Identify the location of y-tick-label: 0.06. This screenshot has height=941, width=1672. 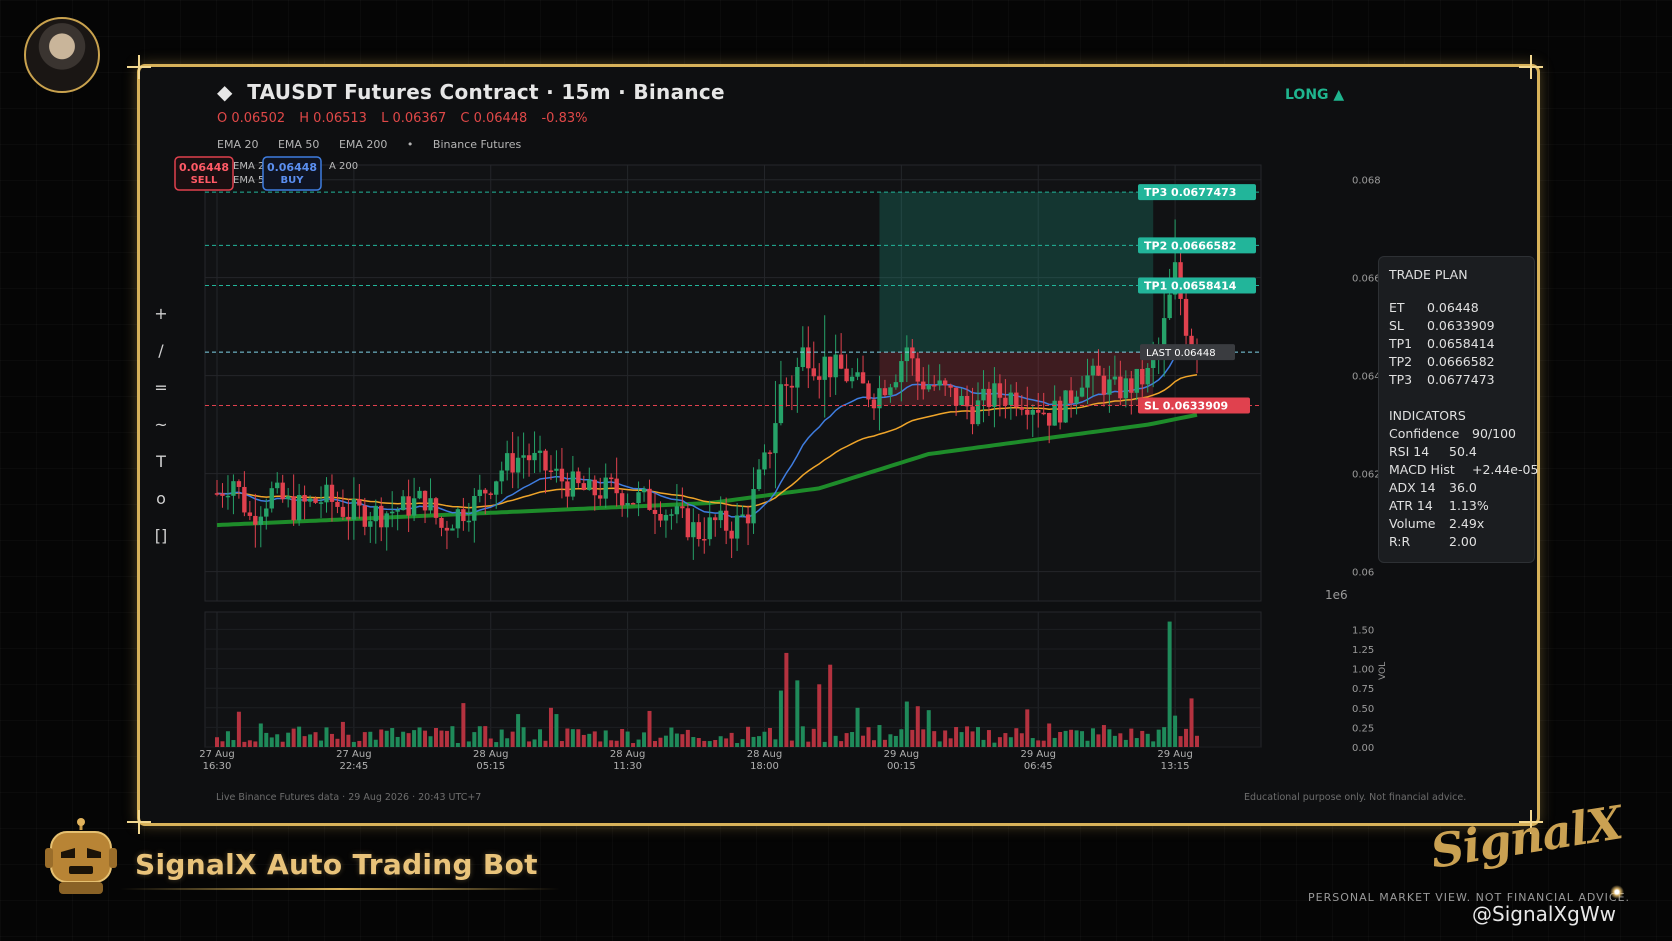
(1363, 573).